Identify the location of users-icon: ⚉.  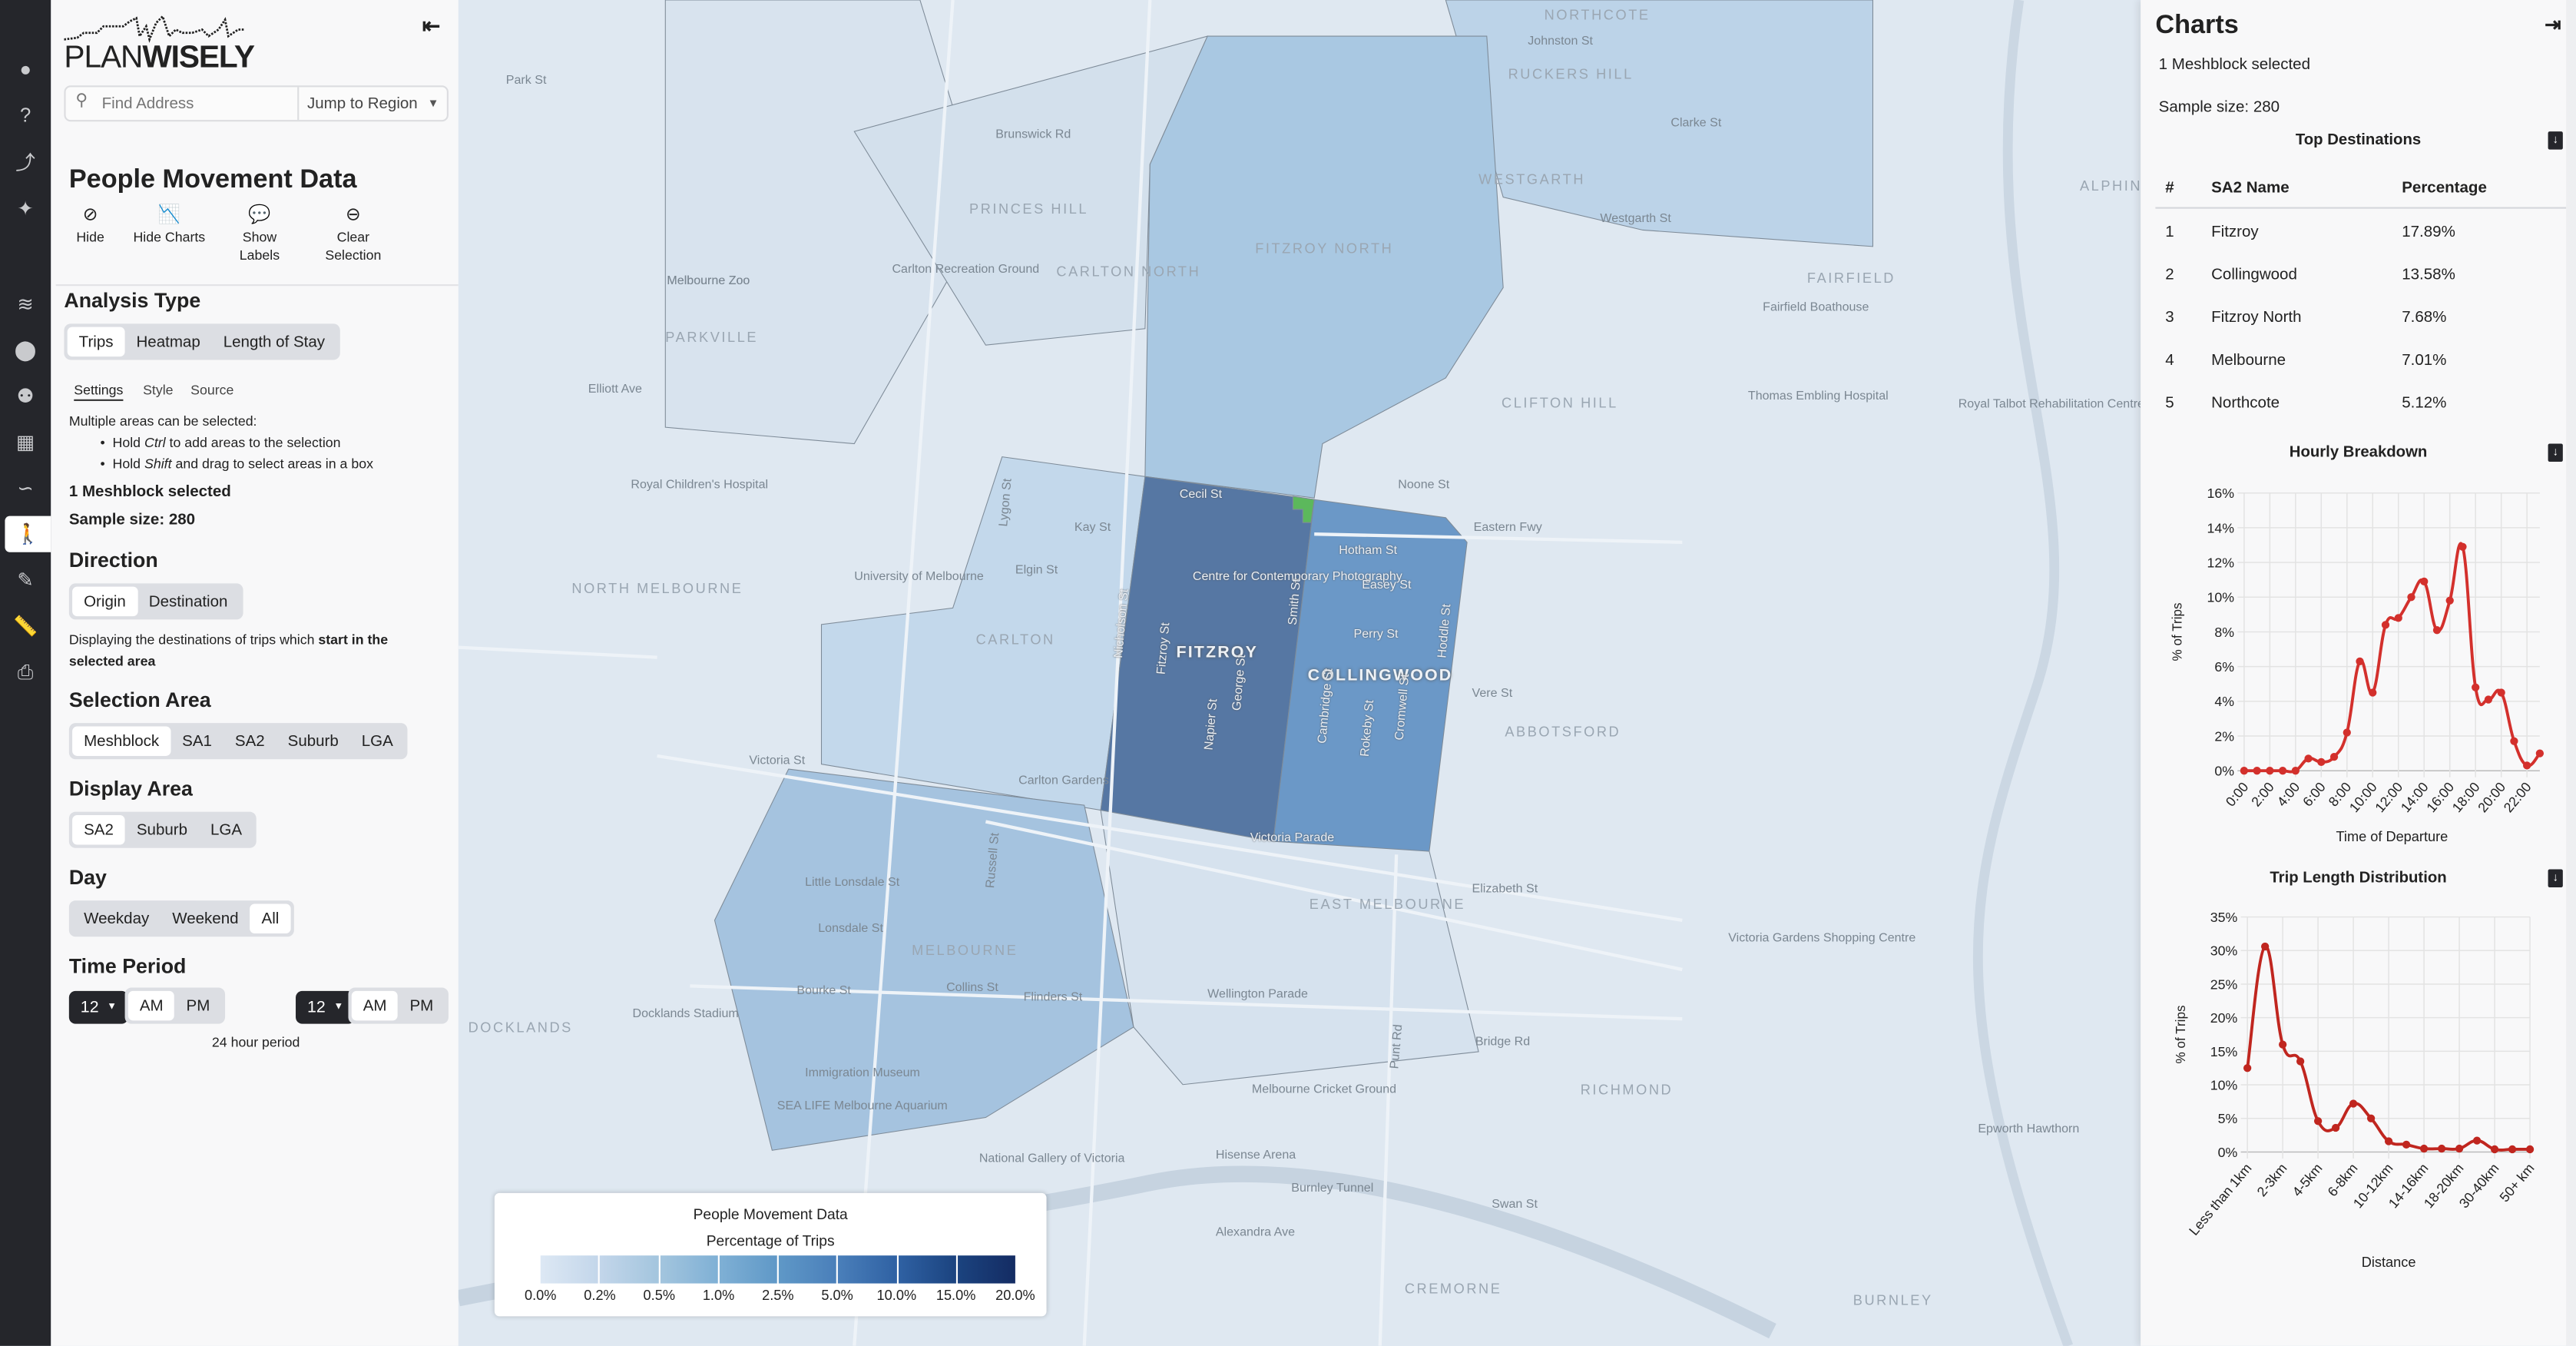
(25, 396).